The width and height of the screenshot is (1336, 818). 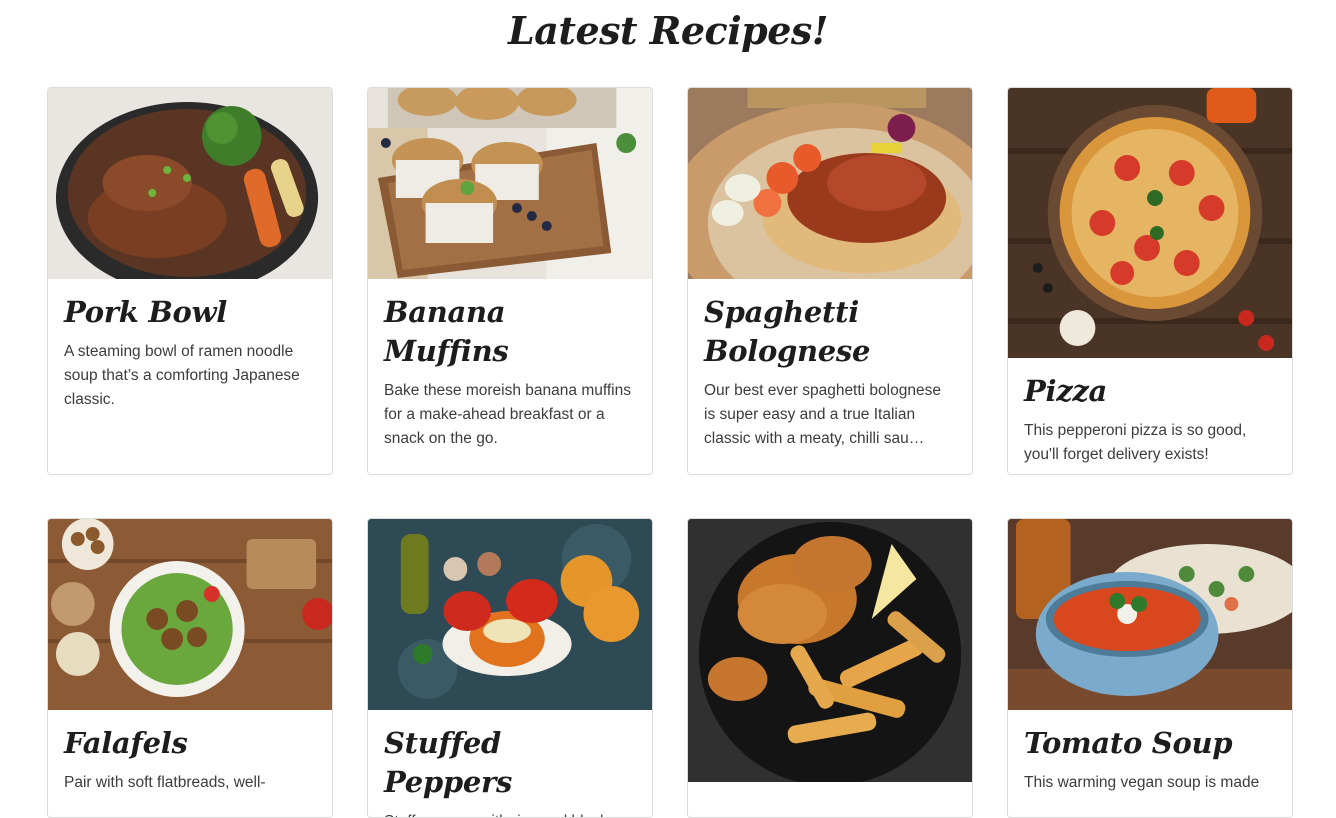 What do you see at coordinates (830, 183) in the screenshot?
I see `spaghetti-bolognese-image` at bounding box center [830, 183].